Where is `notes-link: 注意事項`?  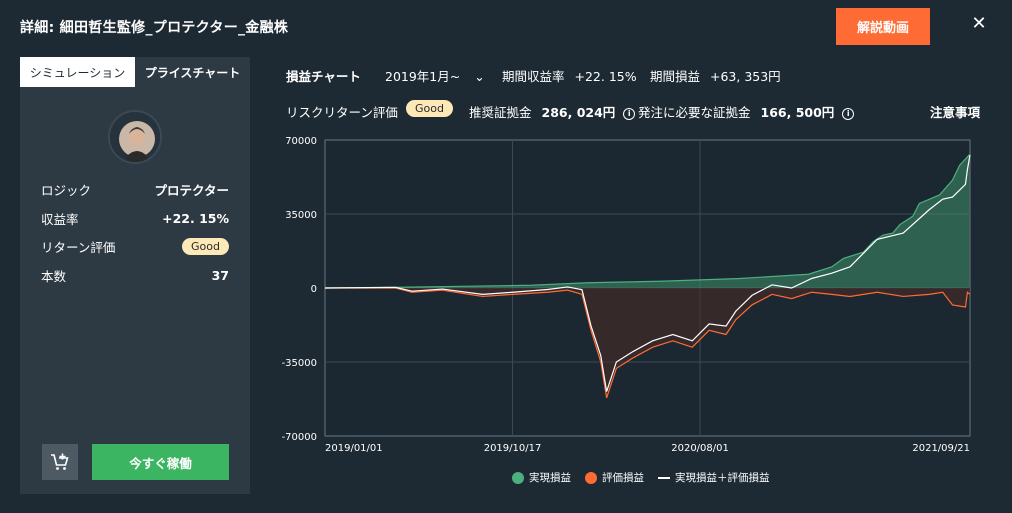 notes-link: 注意事項 is located at coordinates (955, 111).